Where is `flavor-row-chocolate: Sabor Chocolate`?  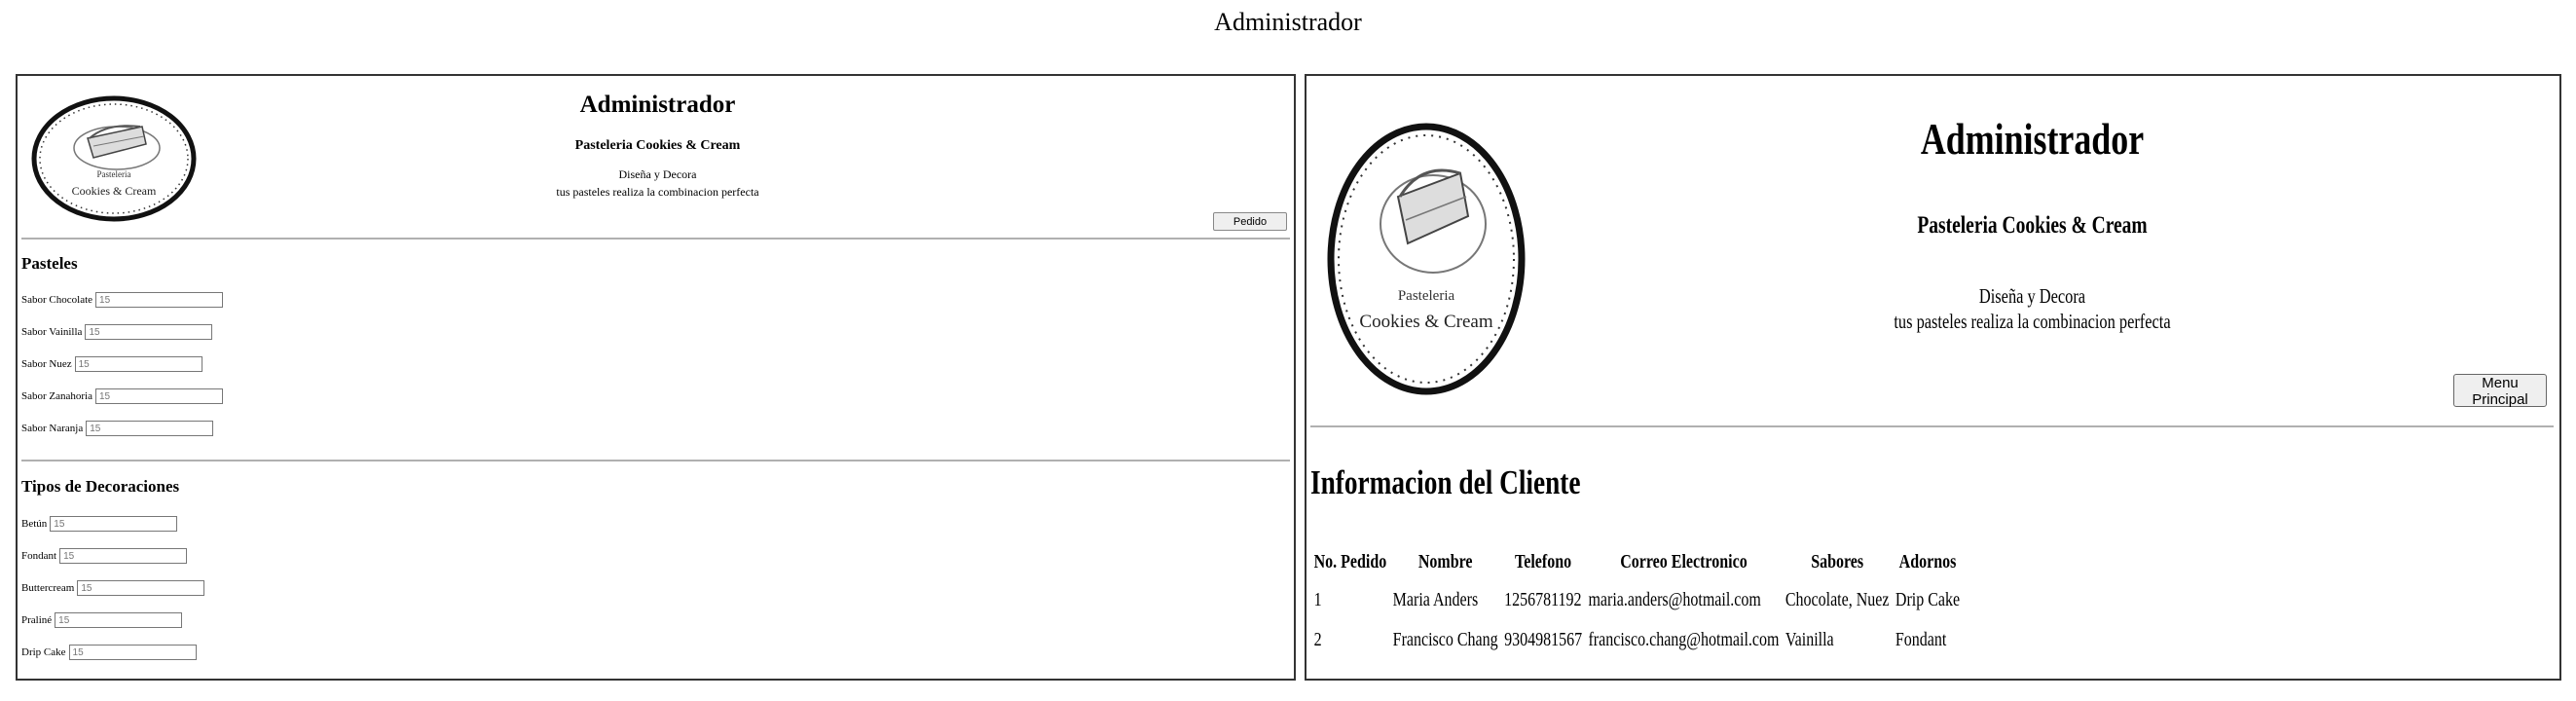
flavor-row-chocolate: Sabor Chocolate is located at coordinates (122, 300).